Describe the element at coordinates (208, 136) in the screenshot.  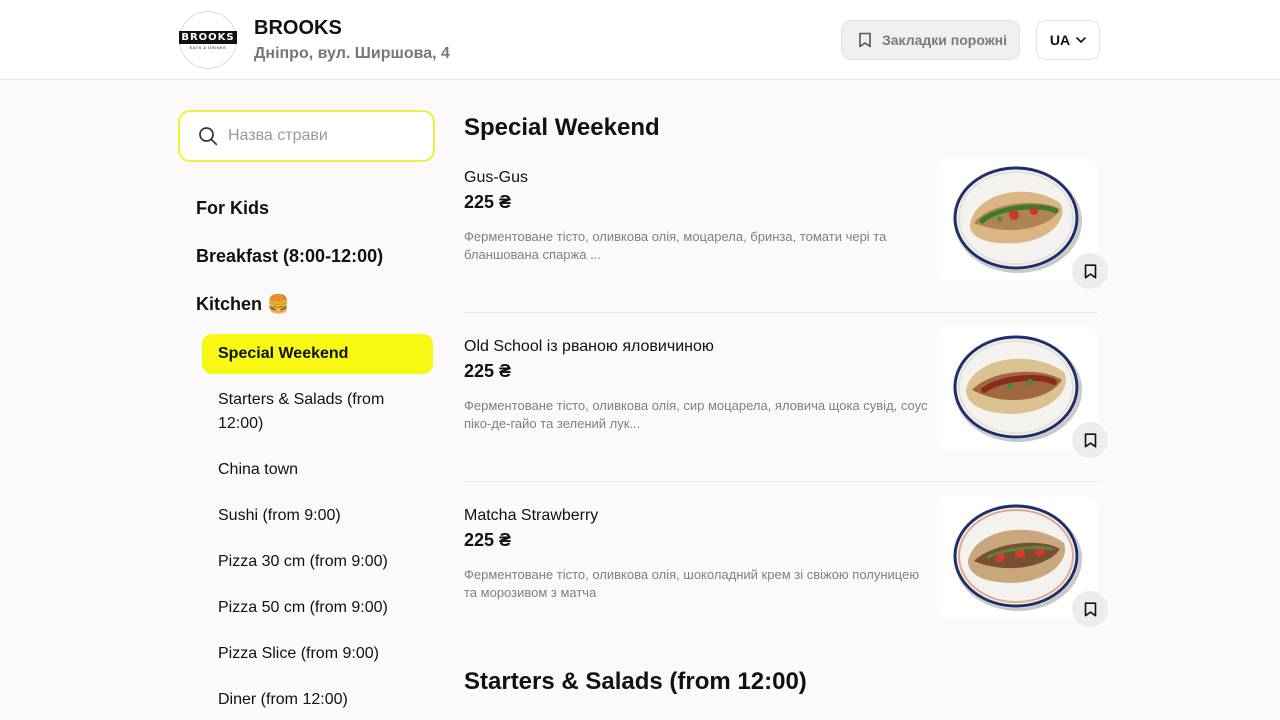
I see `search-icon` at that location.